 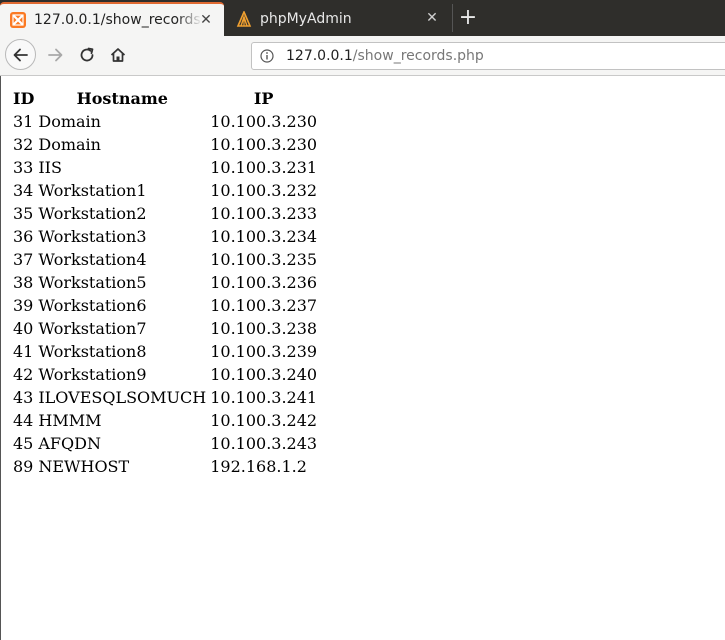 What do you see at coordinates (264, 282) in the screenshot?
I see `record-ip-cell: 10.100.3.236` at bounding box center [264, 282].